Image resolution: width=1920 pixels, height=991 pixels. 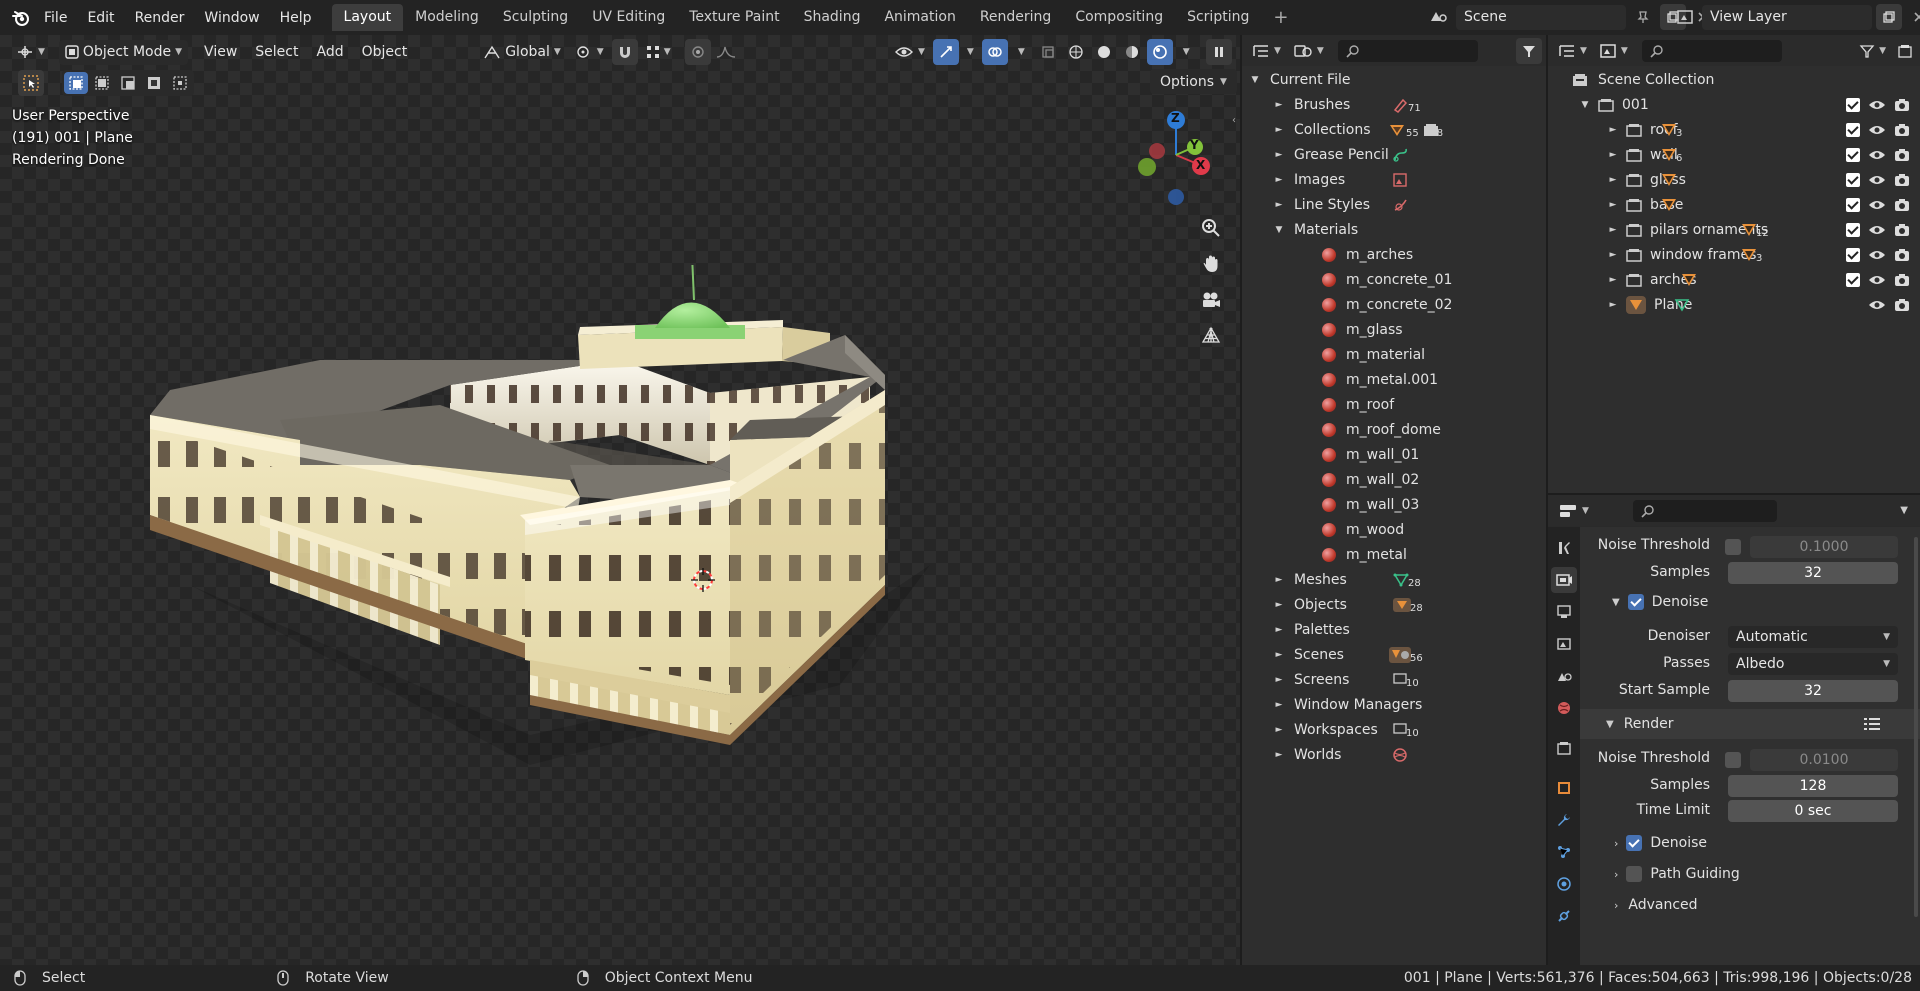 What do you see at coordinates (1787, 17) in the screenshot?
I see `view-layer-field: View Layer` at bounding box center [1787, 17].